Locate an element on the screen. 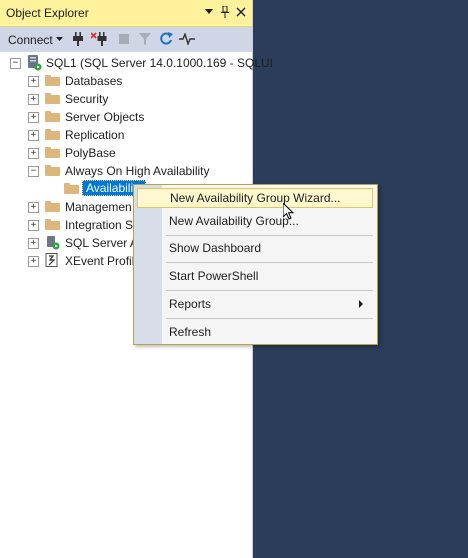 This screenshot has width=468, height=558. menu-item-label: Reports is located at coordinates (190, 304).